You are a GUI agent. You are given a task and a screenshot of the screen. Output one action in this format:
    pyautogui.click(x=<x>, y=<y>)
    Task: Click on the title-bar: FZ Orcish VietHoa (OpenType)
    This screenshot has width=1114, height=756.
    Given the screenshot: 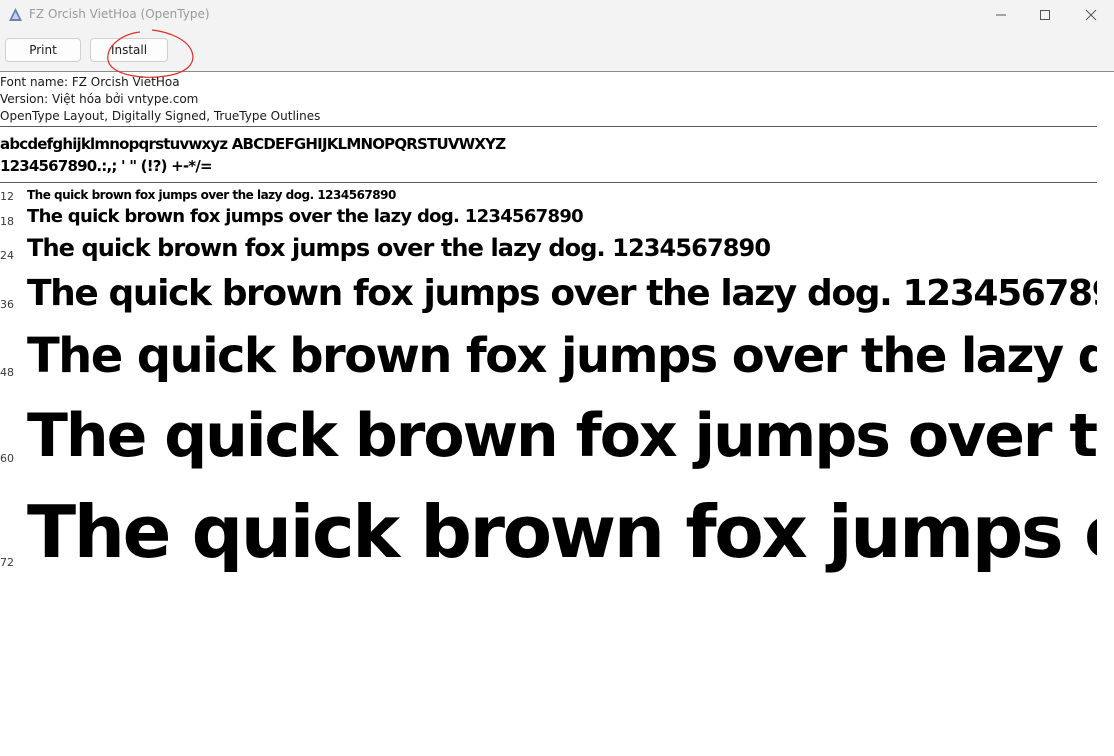 What is the action you would take?
    pyautogui.click(x=557, y=15)
    